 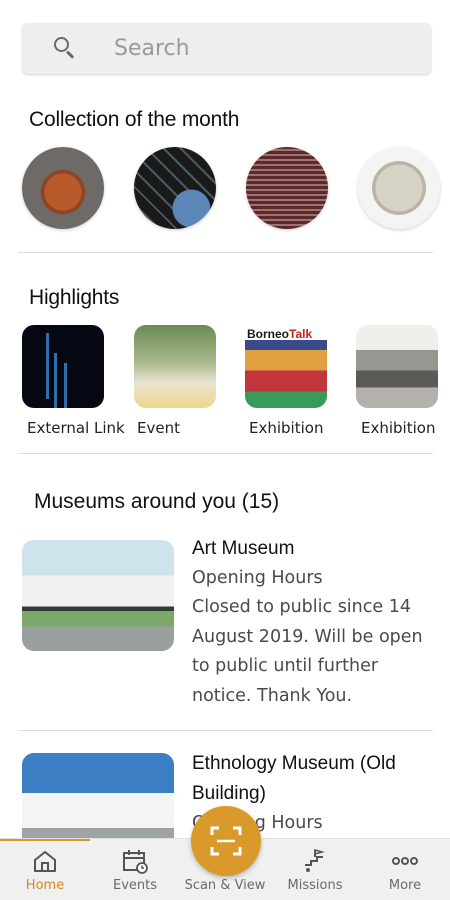 I want to click on tab-more: More, so click(x=405, y=870).